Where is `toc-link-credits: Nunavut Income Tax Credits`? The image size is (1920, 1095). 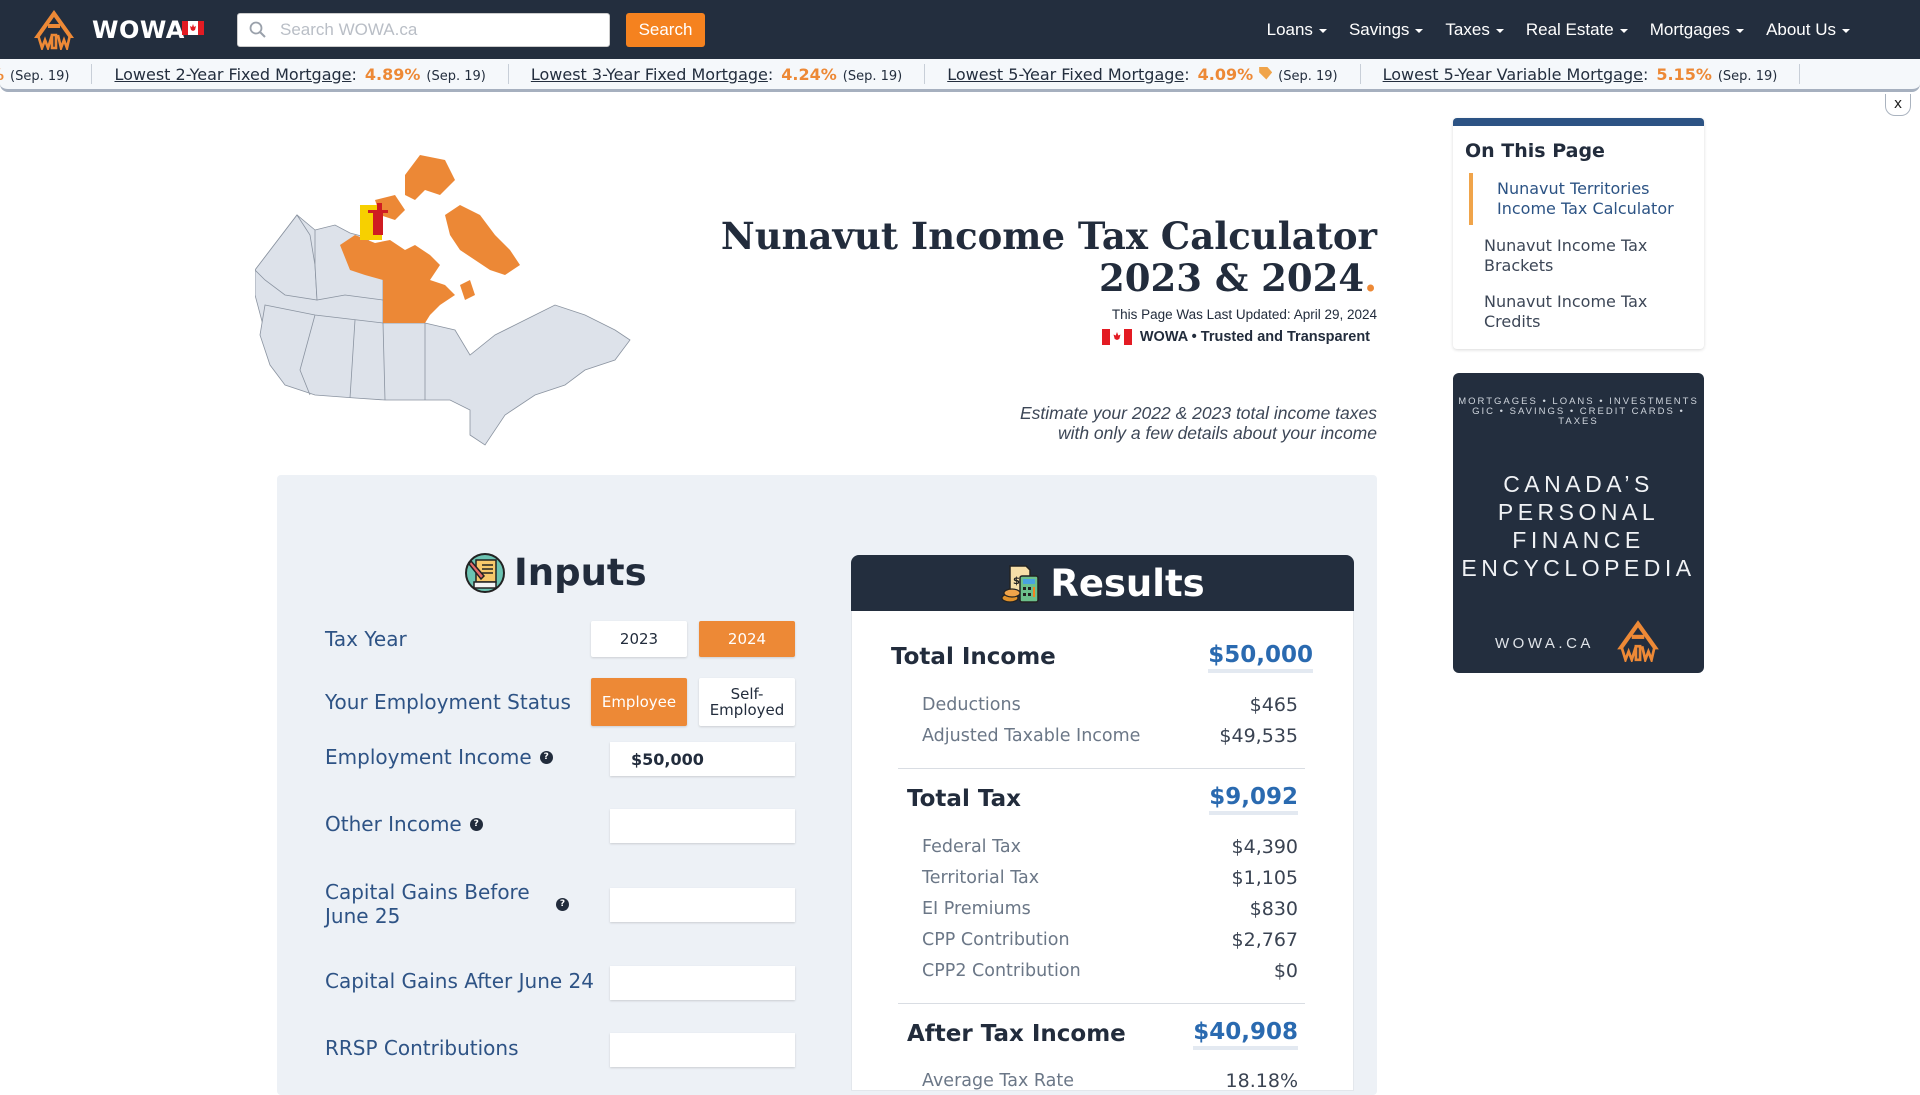 toc-link-credits: Nunavut Income Tax Credits is located at coordinates (1579, 312).